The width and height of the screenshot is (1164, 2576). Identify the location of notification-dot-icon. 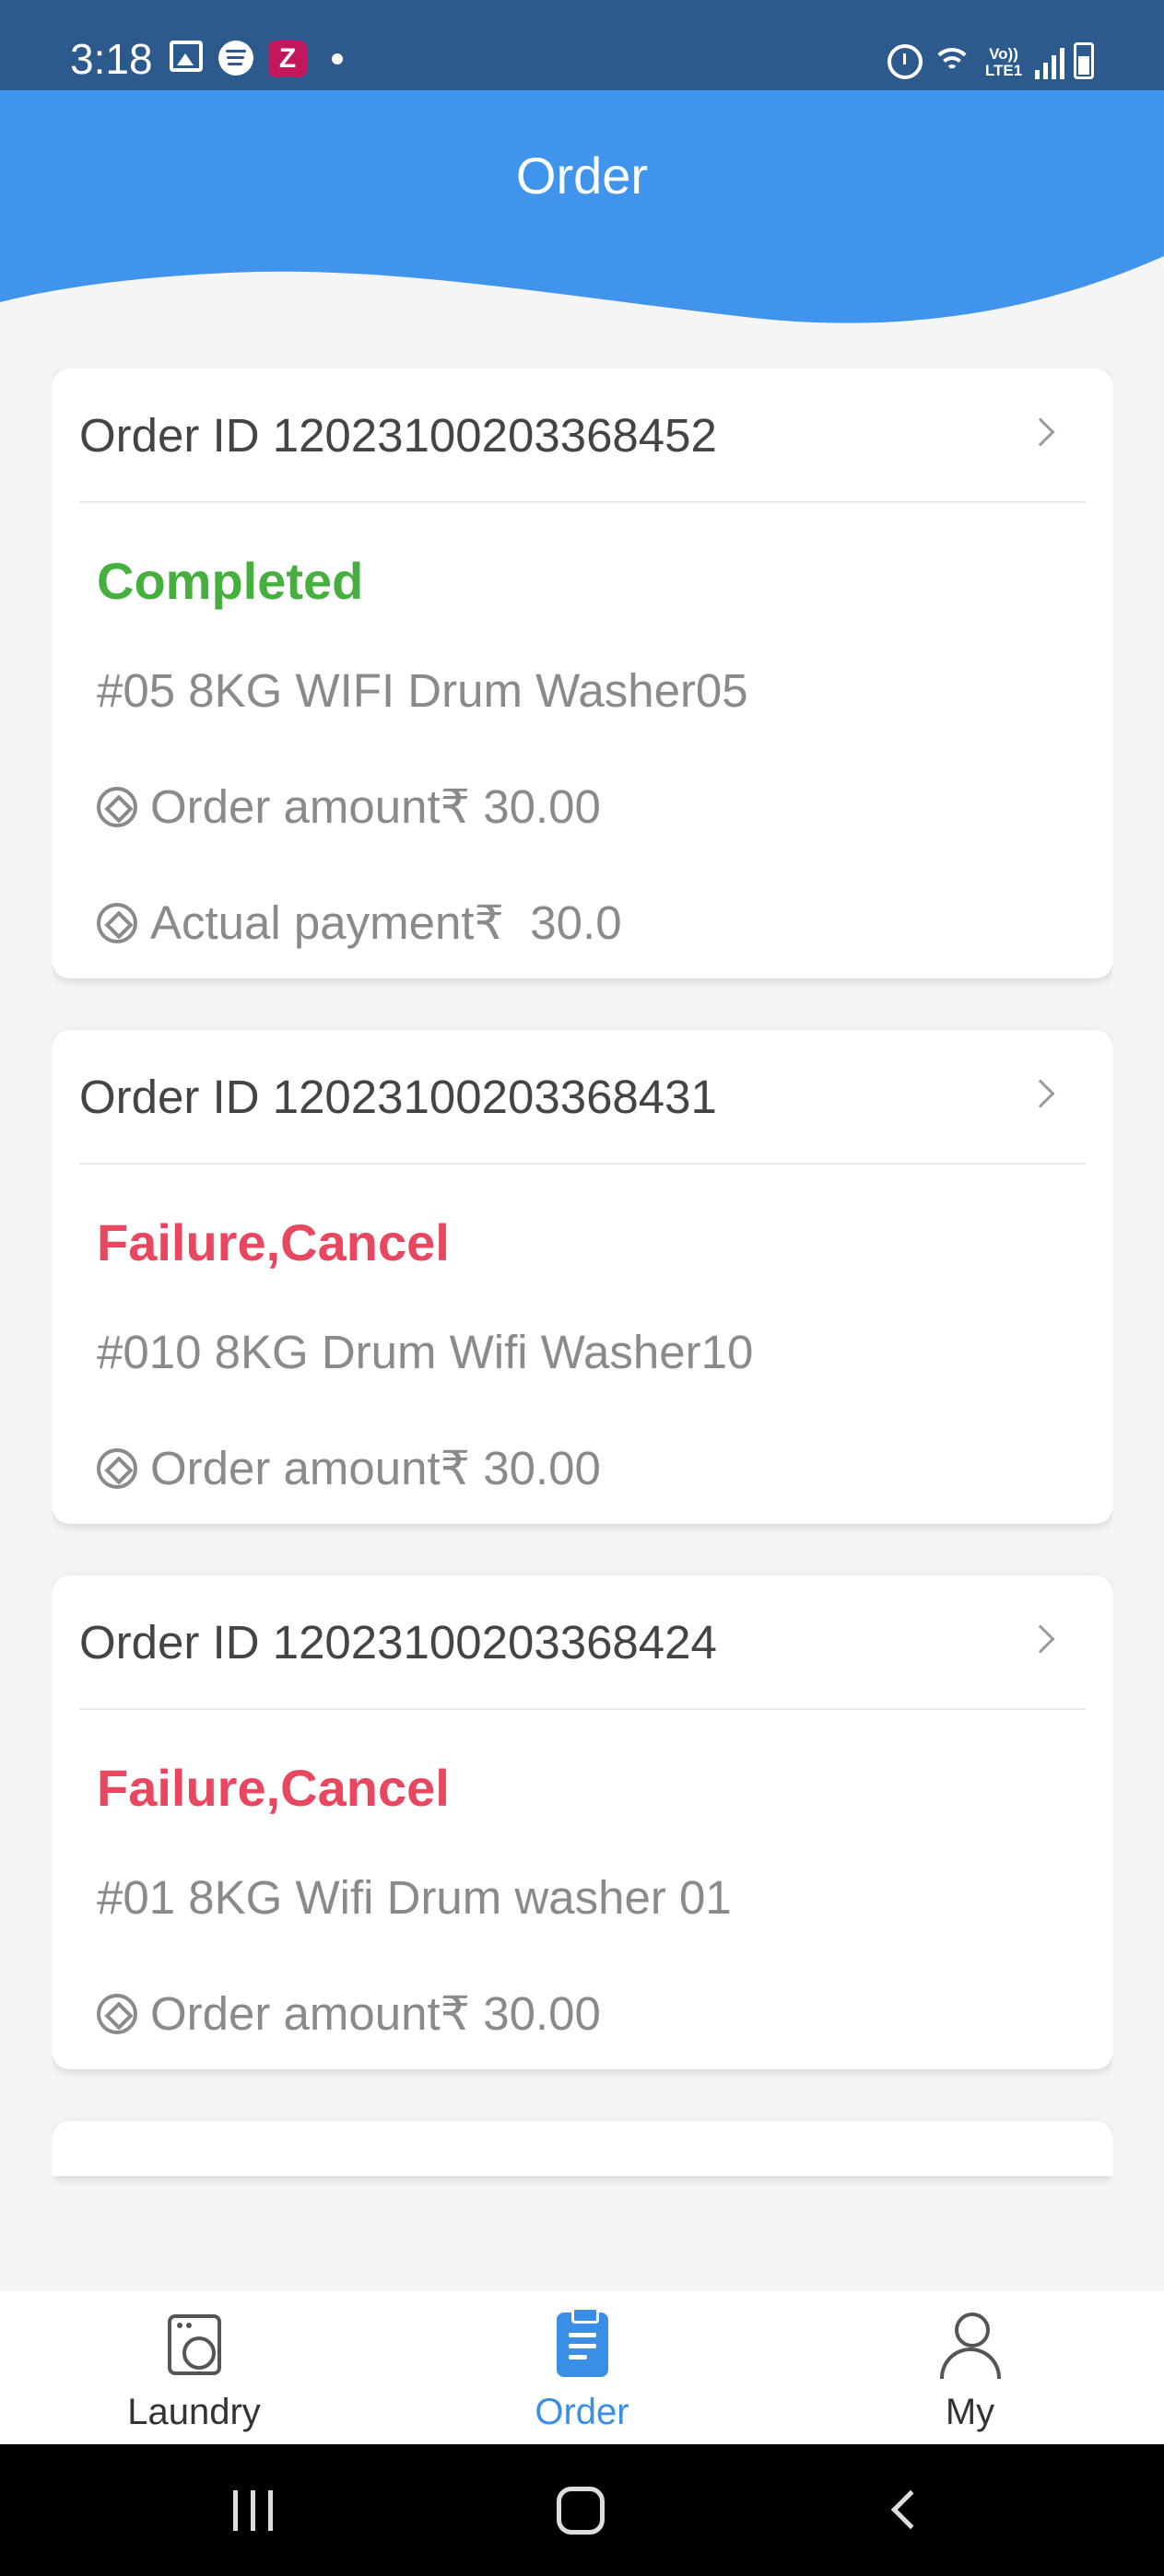
(337, 58).